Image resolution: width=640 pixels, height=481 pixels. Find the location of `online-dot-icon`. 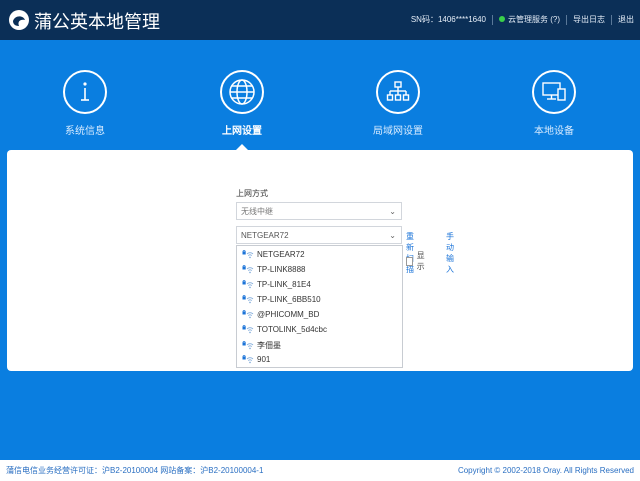

online-dot-icon is located at coordinates (502, 19).